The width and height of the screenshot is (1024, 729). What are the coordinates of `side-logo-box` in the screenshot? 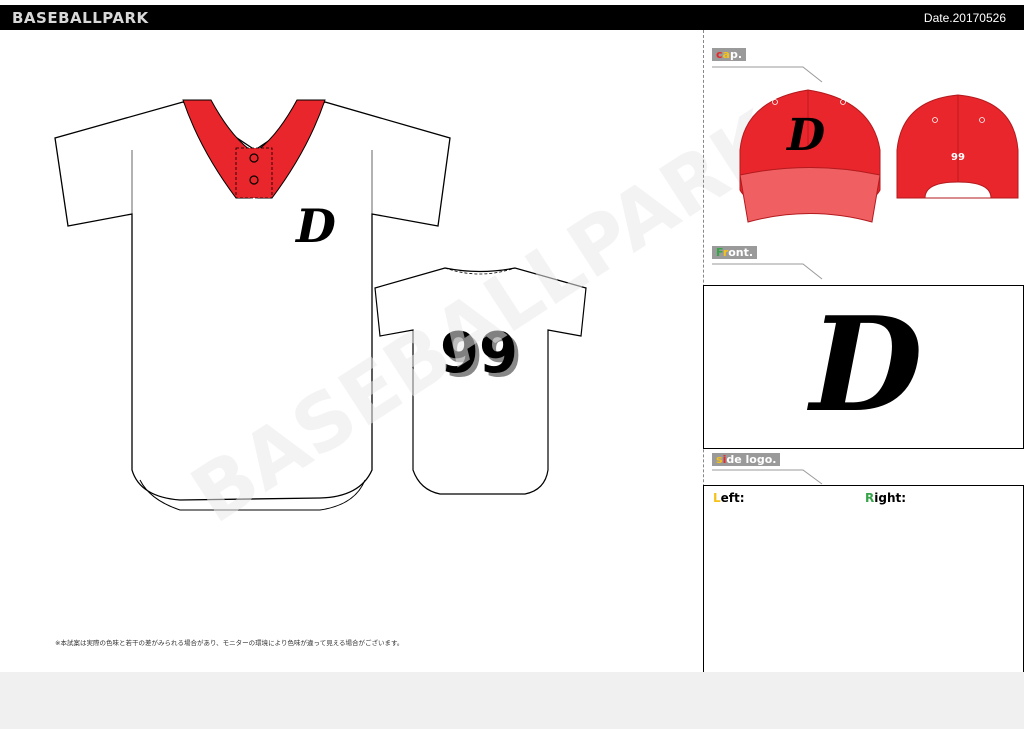 It's located at (863, 582).